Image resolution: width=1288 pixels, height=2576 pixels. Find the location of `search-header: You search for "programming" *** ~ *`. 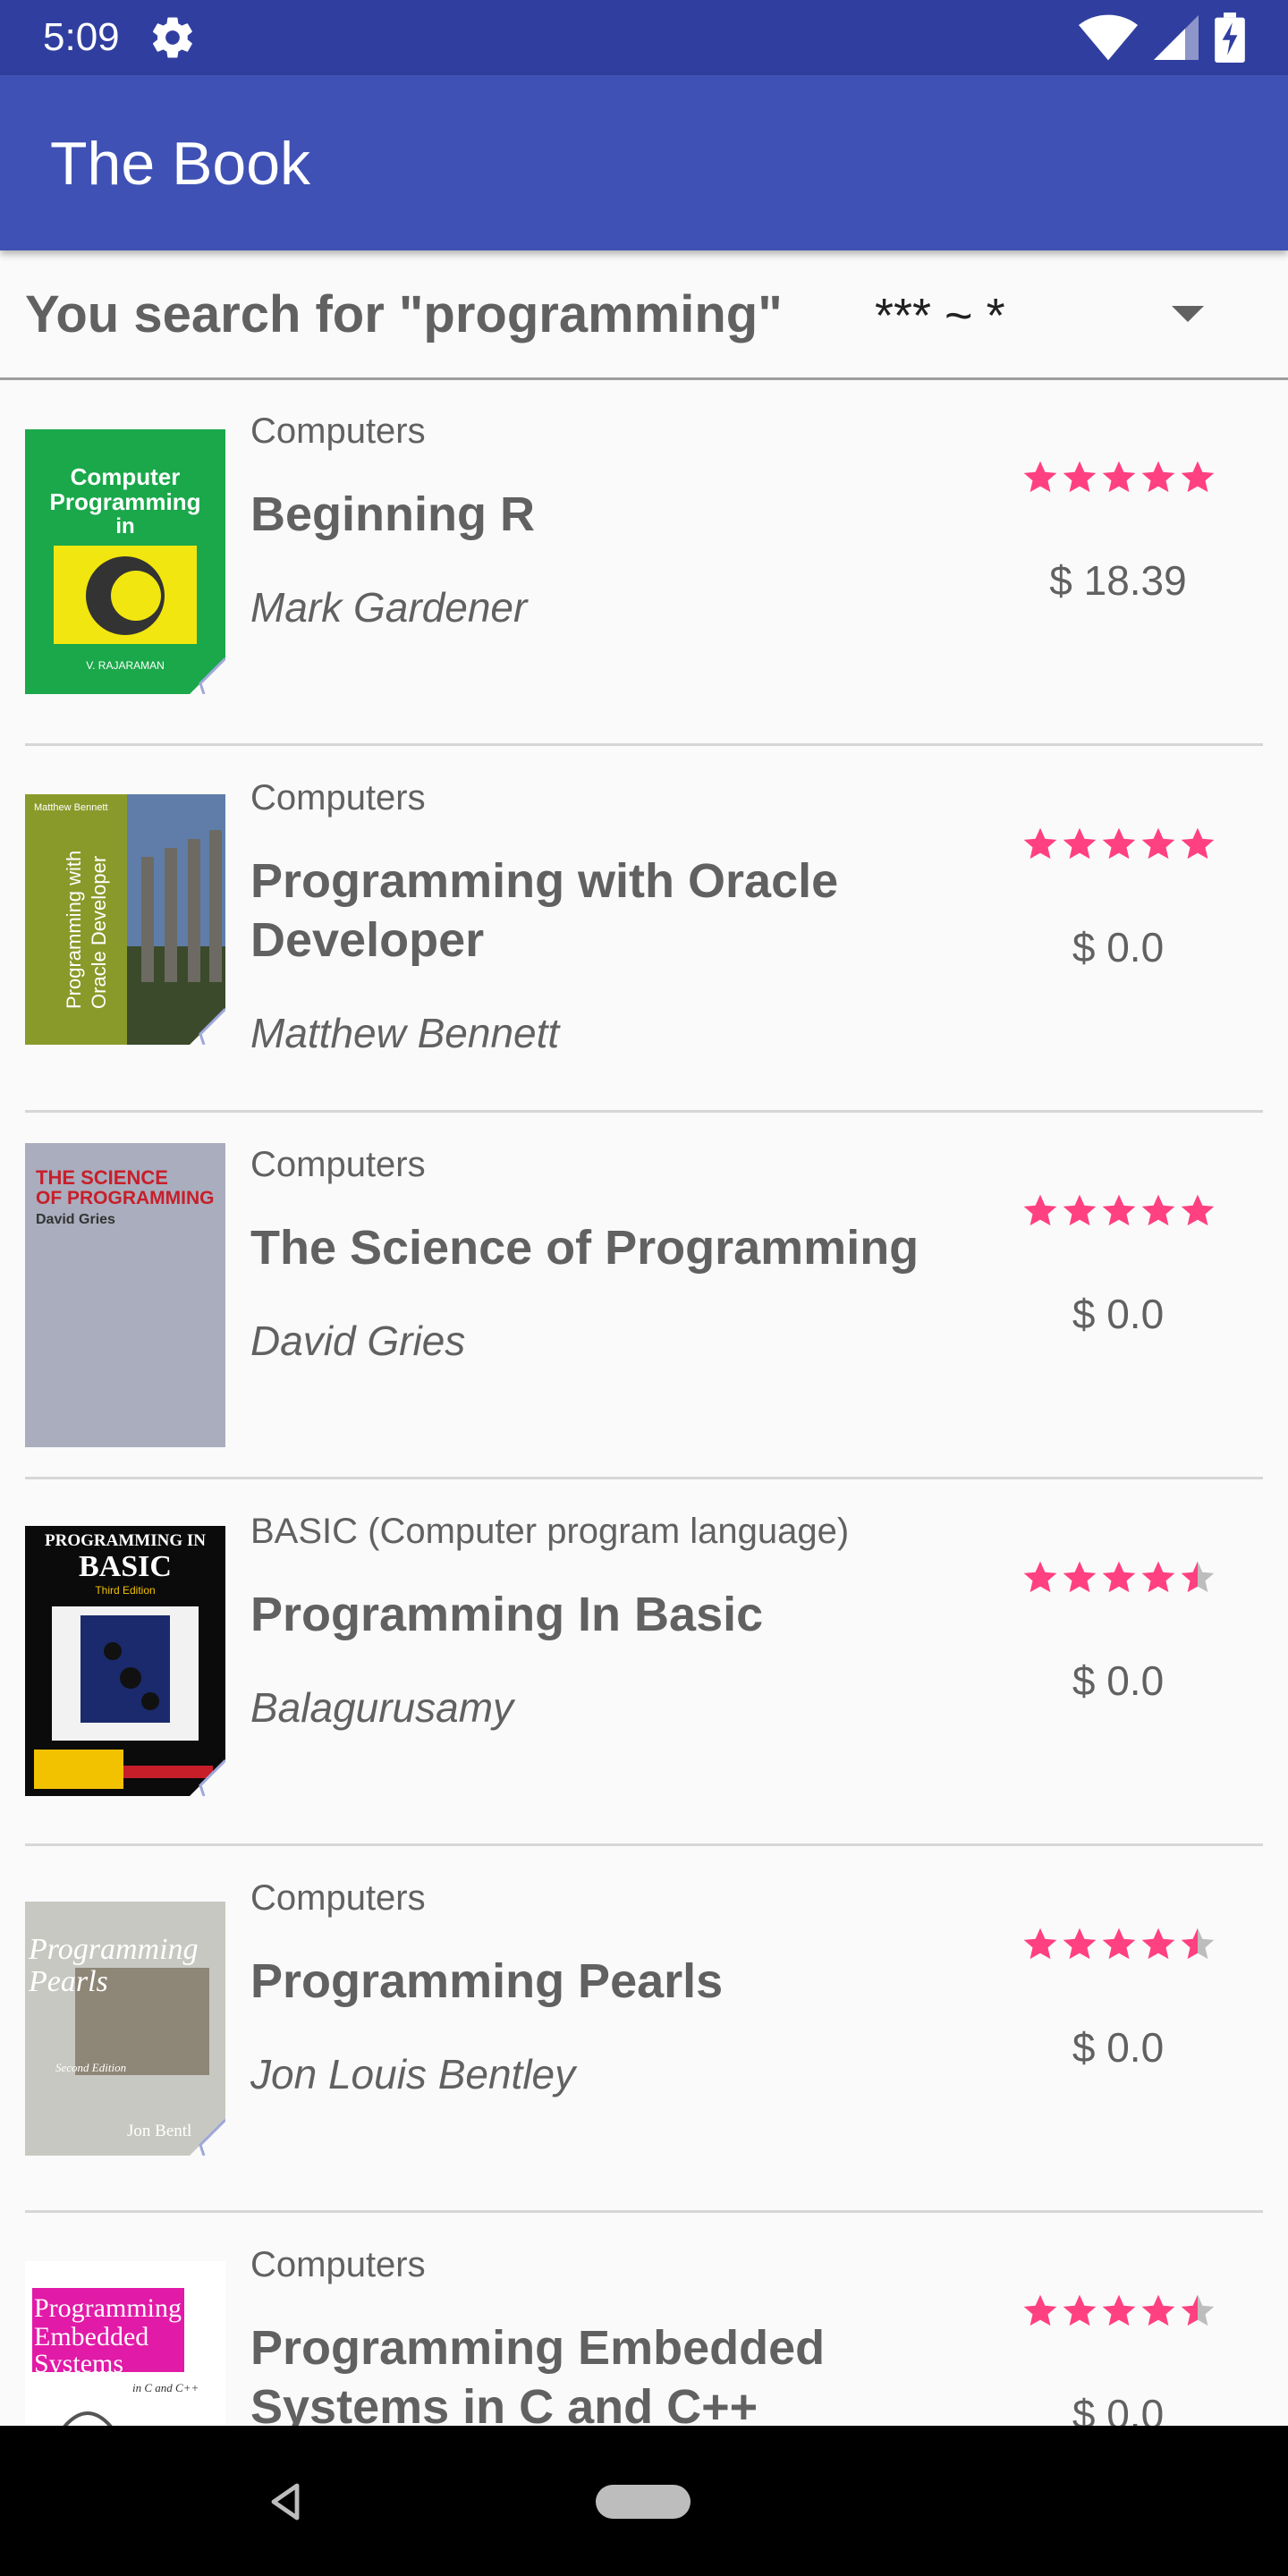

search-header: You search for "programming" *** ~ * is located at coordinates (644, 315).